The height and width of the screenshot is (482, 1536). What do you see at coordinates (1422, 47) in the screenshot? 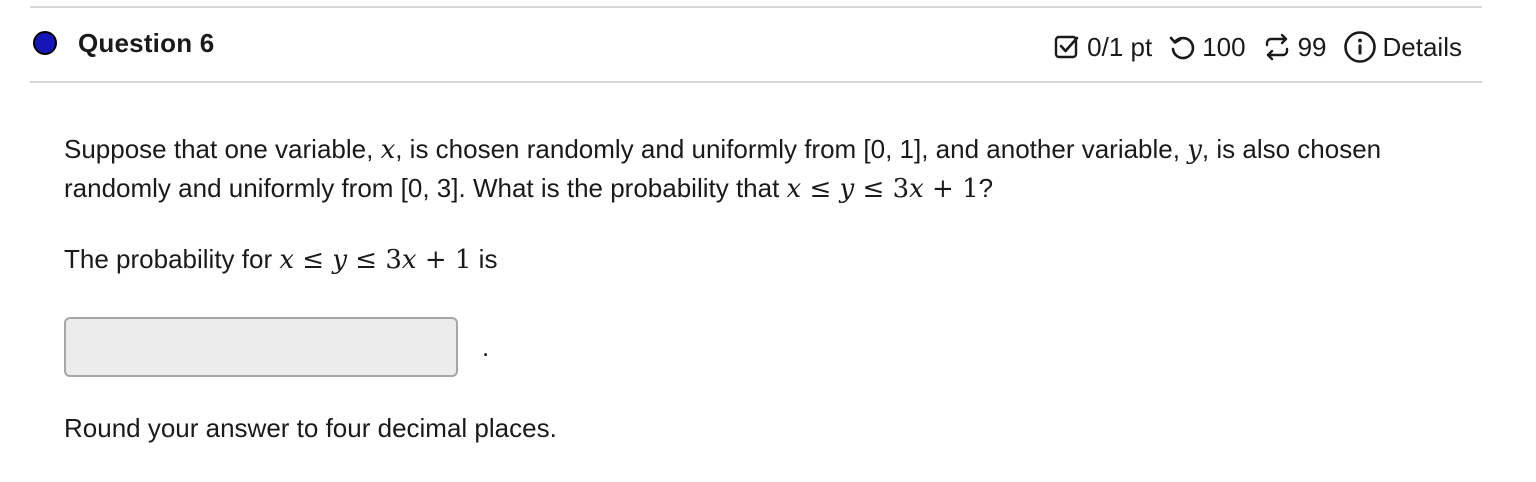
I see `details-link: Details` at bounding box center [1422, 47].